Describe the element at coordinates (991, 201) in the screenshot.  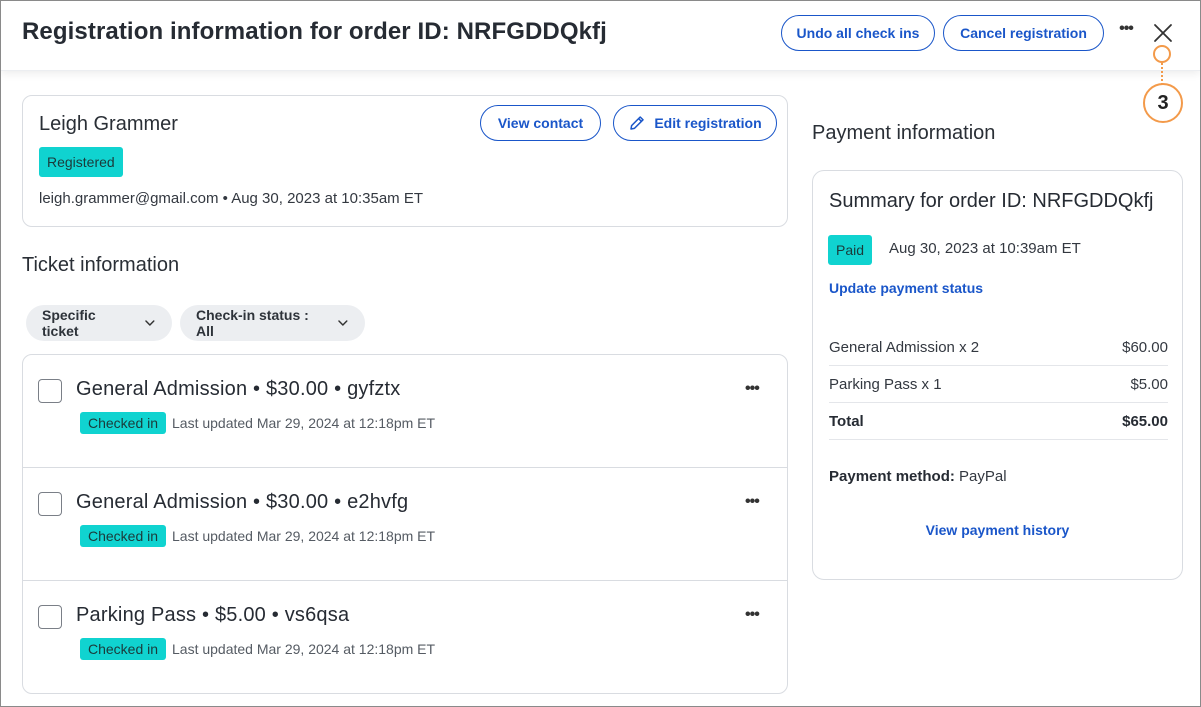
I see `order-summary-title: Summary for order ID: NRFGDDQkfj` at that location.